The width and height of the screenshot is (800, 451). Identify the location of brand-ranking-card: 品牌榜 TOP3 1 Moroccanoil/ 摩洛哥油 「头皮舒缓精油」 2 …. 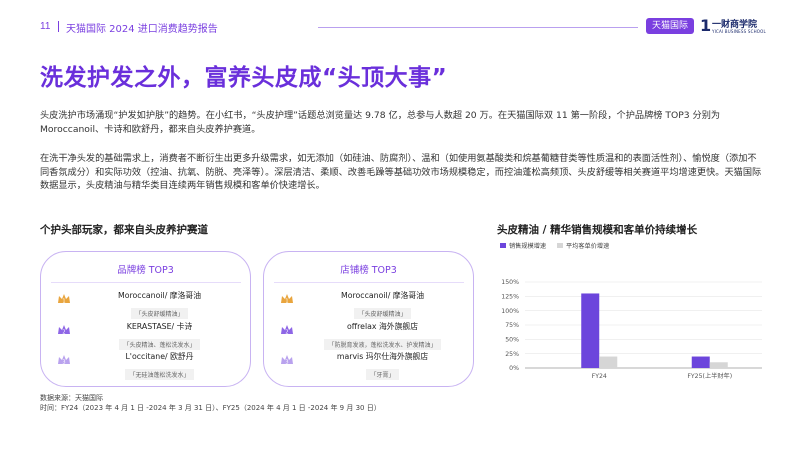
(145, 319).